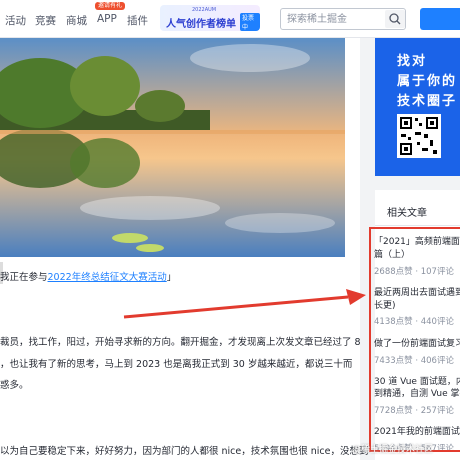 Image resolution: width=460 pixels, height=460 pixels. What do you see at coordinates (14, 385) in the screenshot?
I see `paragraph-line: 惑多。` at bounding box center [14, 385].